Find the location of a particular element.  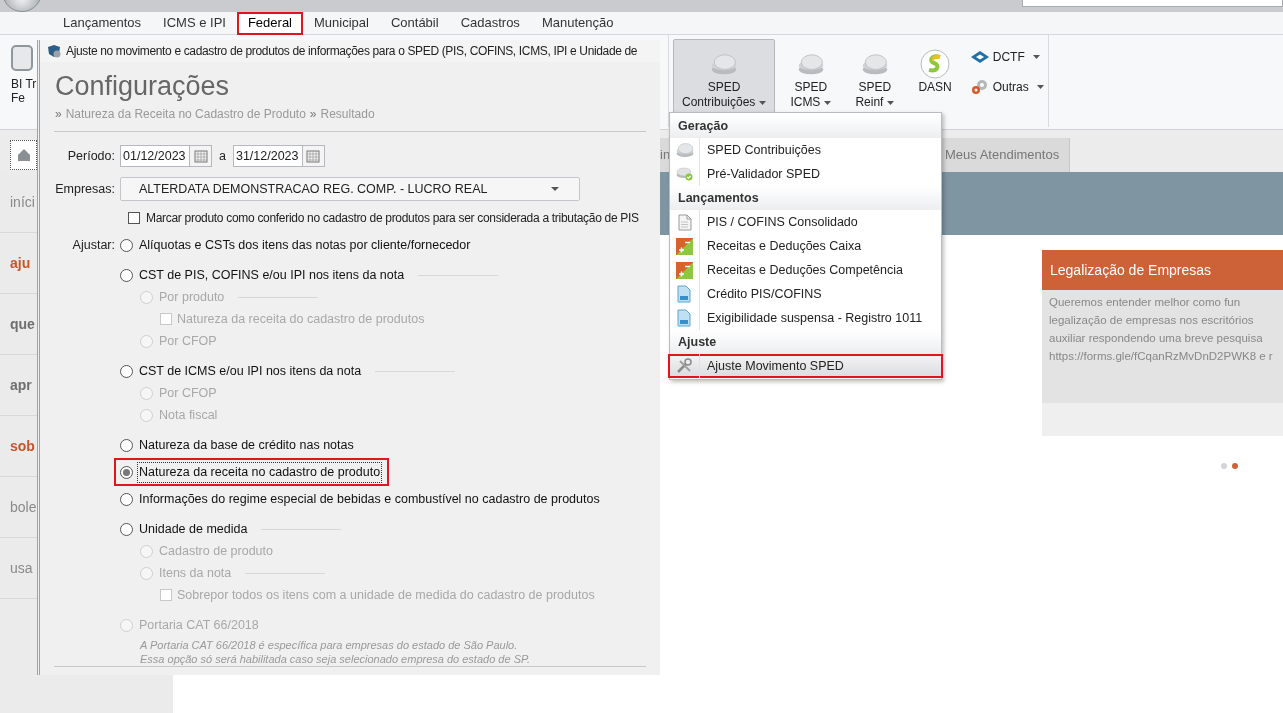

end-date-field: 31/12/2023 is located at coordinates (267, 156).